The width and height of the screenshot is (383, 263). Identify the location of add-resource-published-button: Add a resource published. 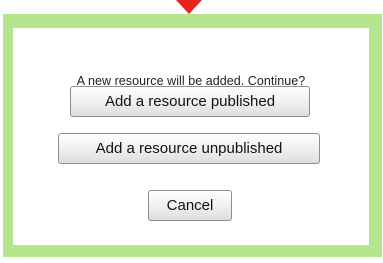
(190, 101).